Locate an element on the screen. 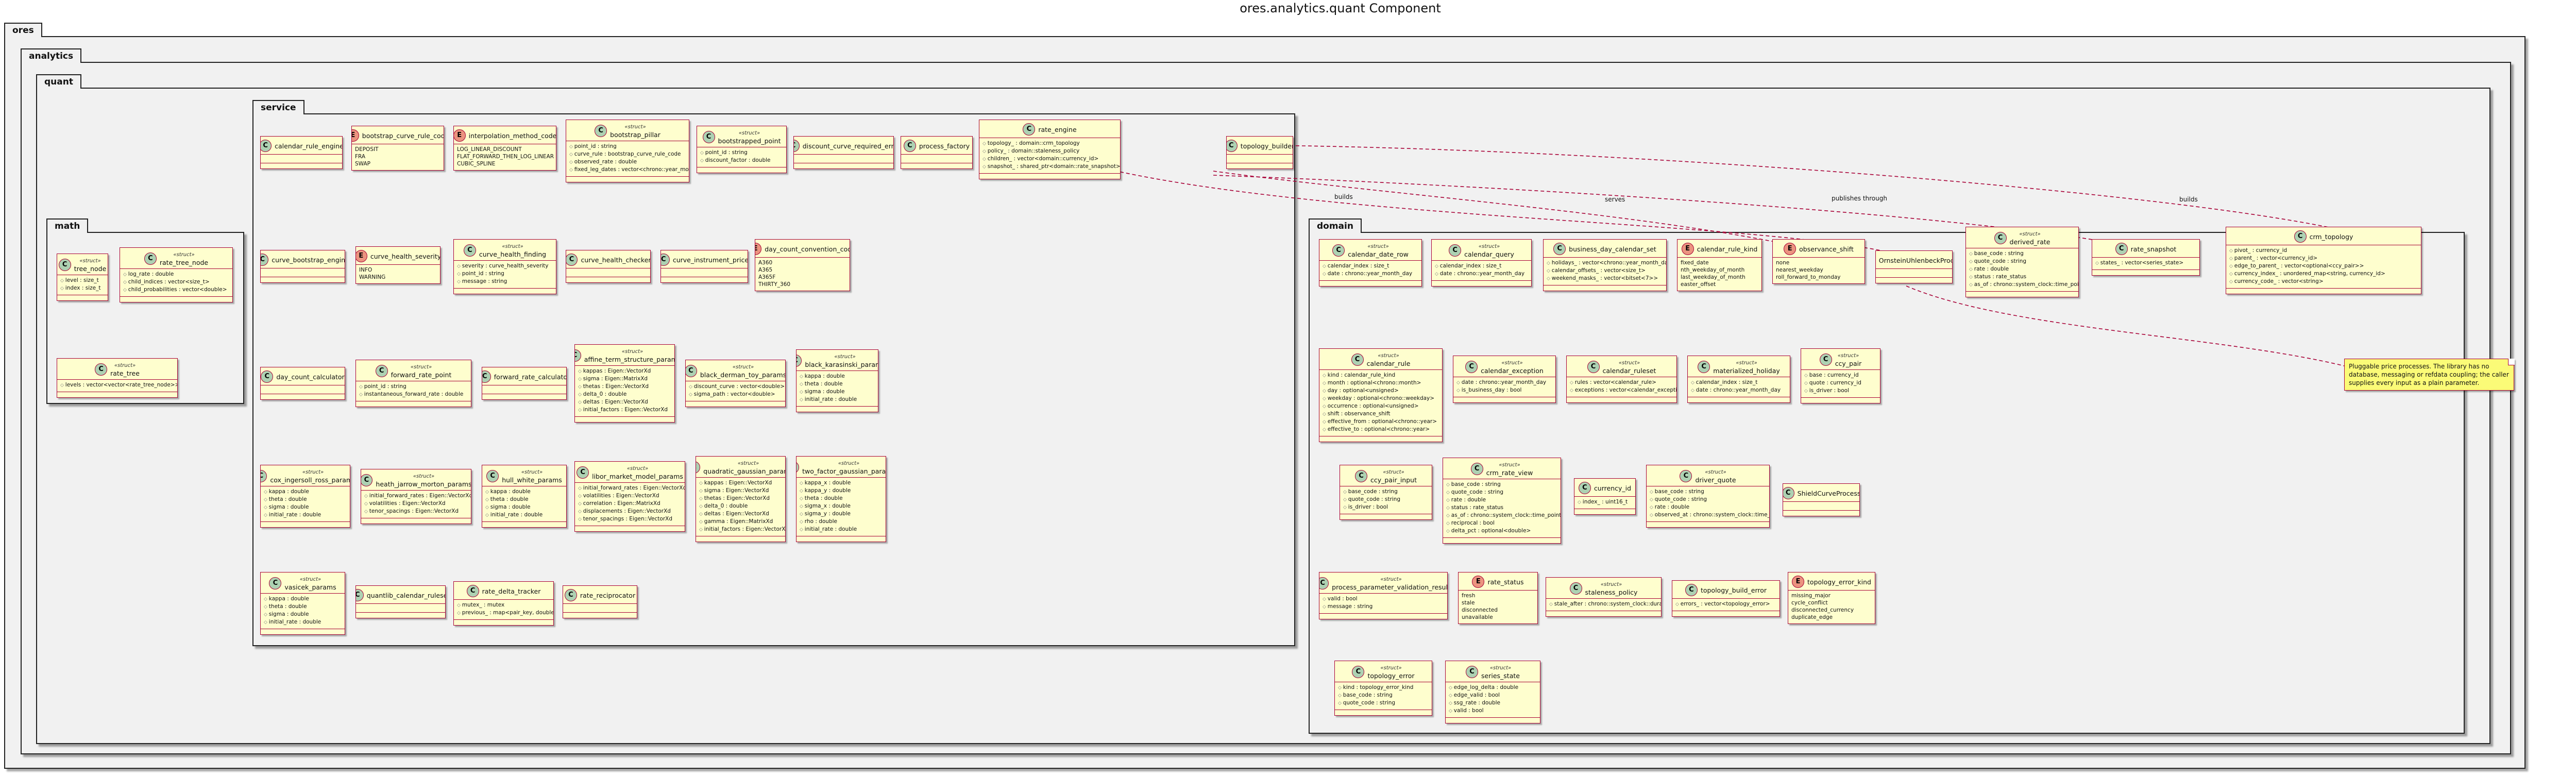  class-header: Cforward_rate_calculator is located at coordinates (524, 376).